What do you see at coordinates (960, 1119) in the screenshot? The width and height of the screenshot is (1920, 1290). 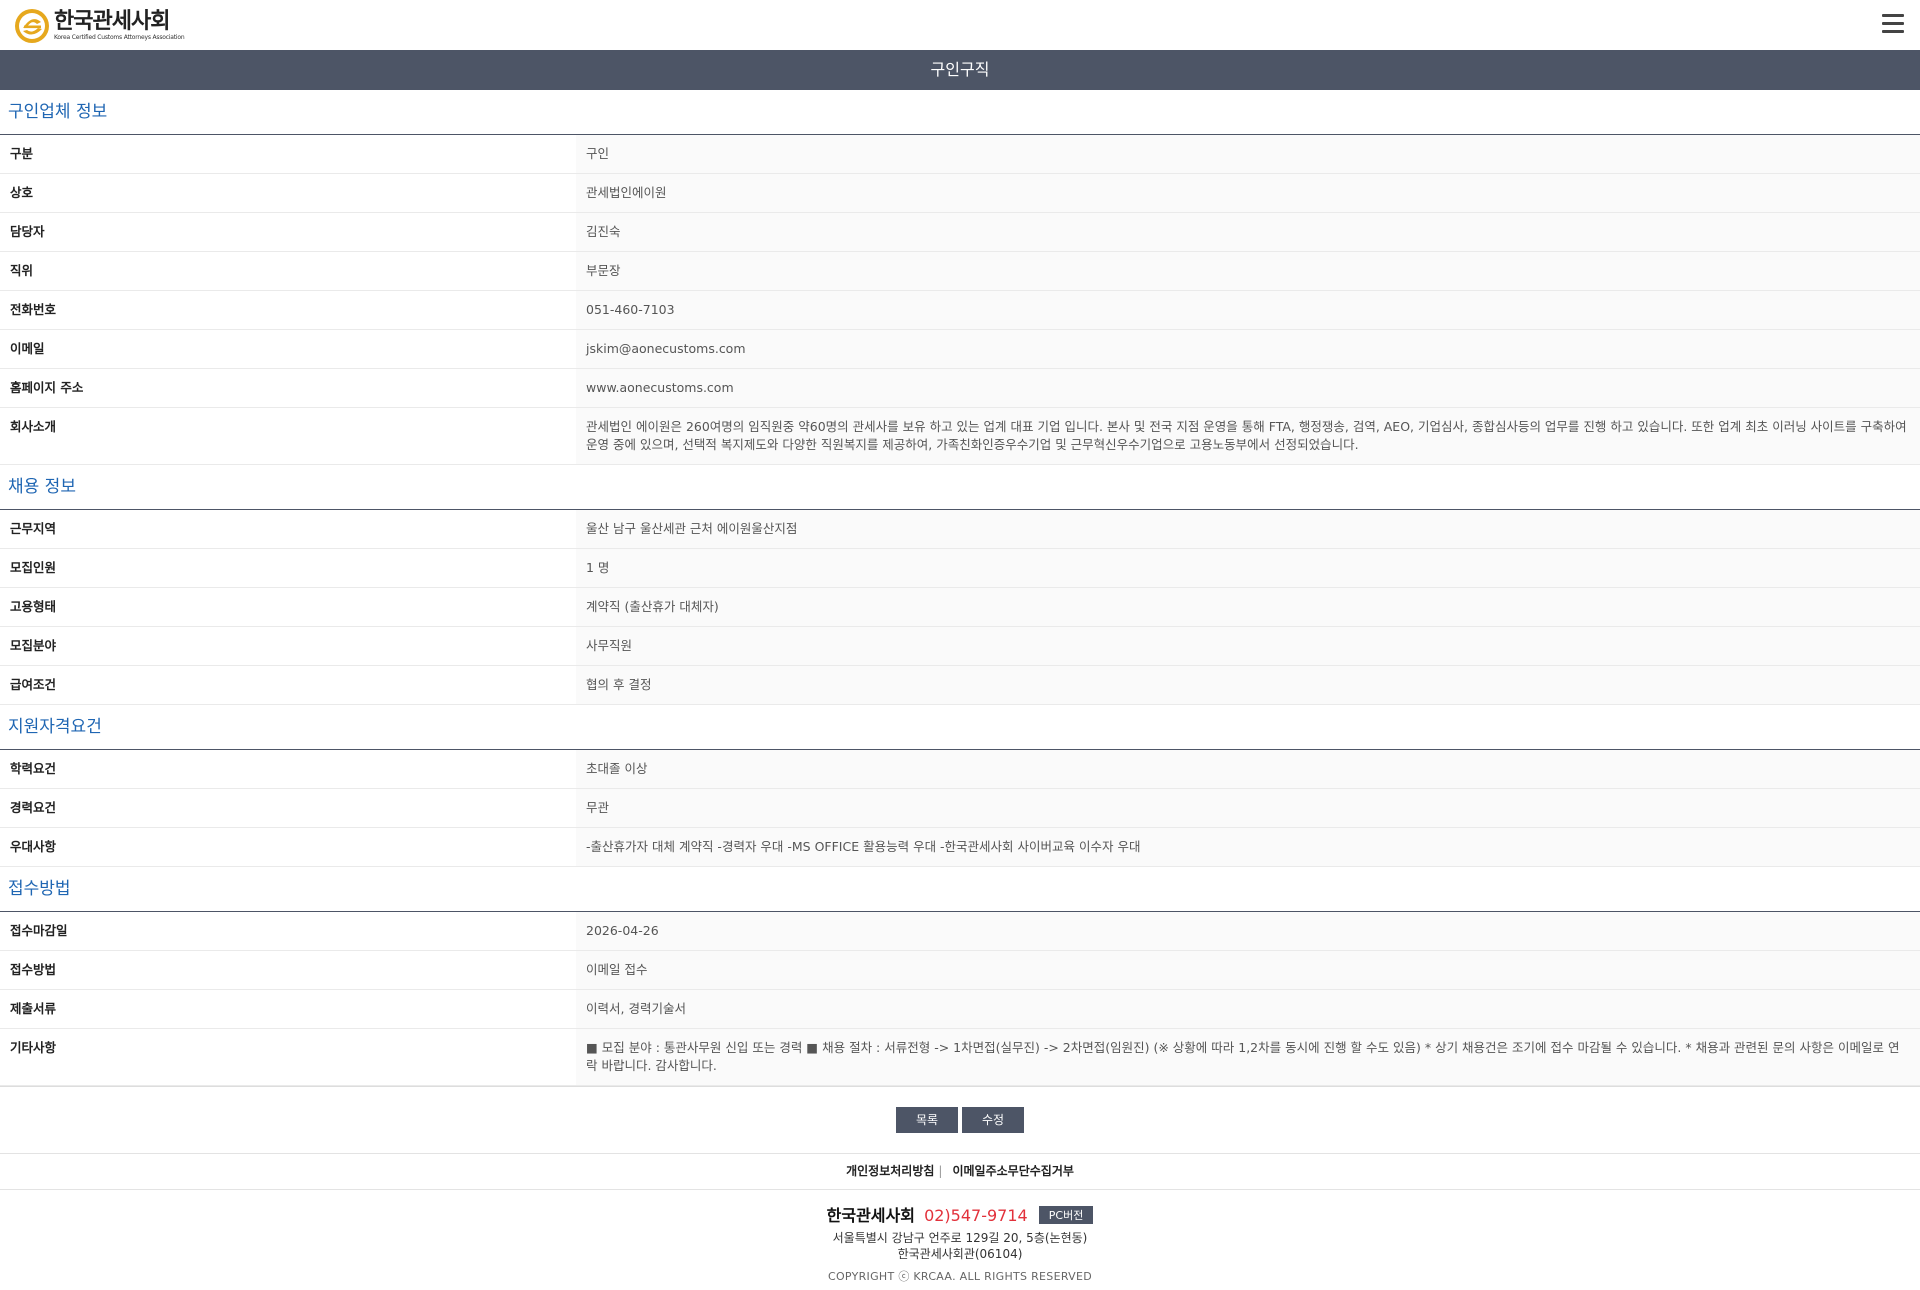 I see `action-buttons: 목록 수정` at bounding box center [960, 1119].